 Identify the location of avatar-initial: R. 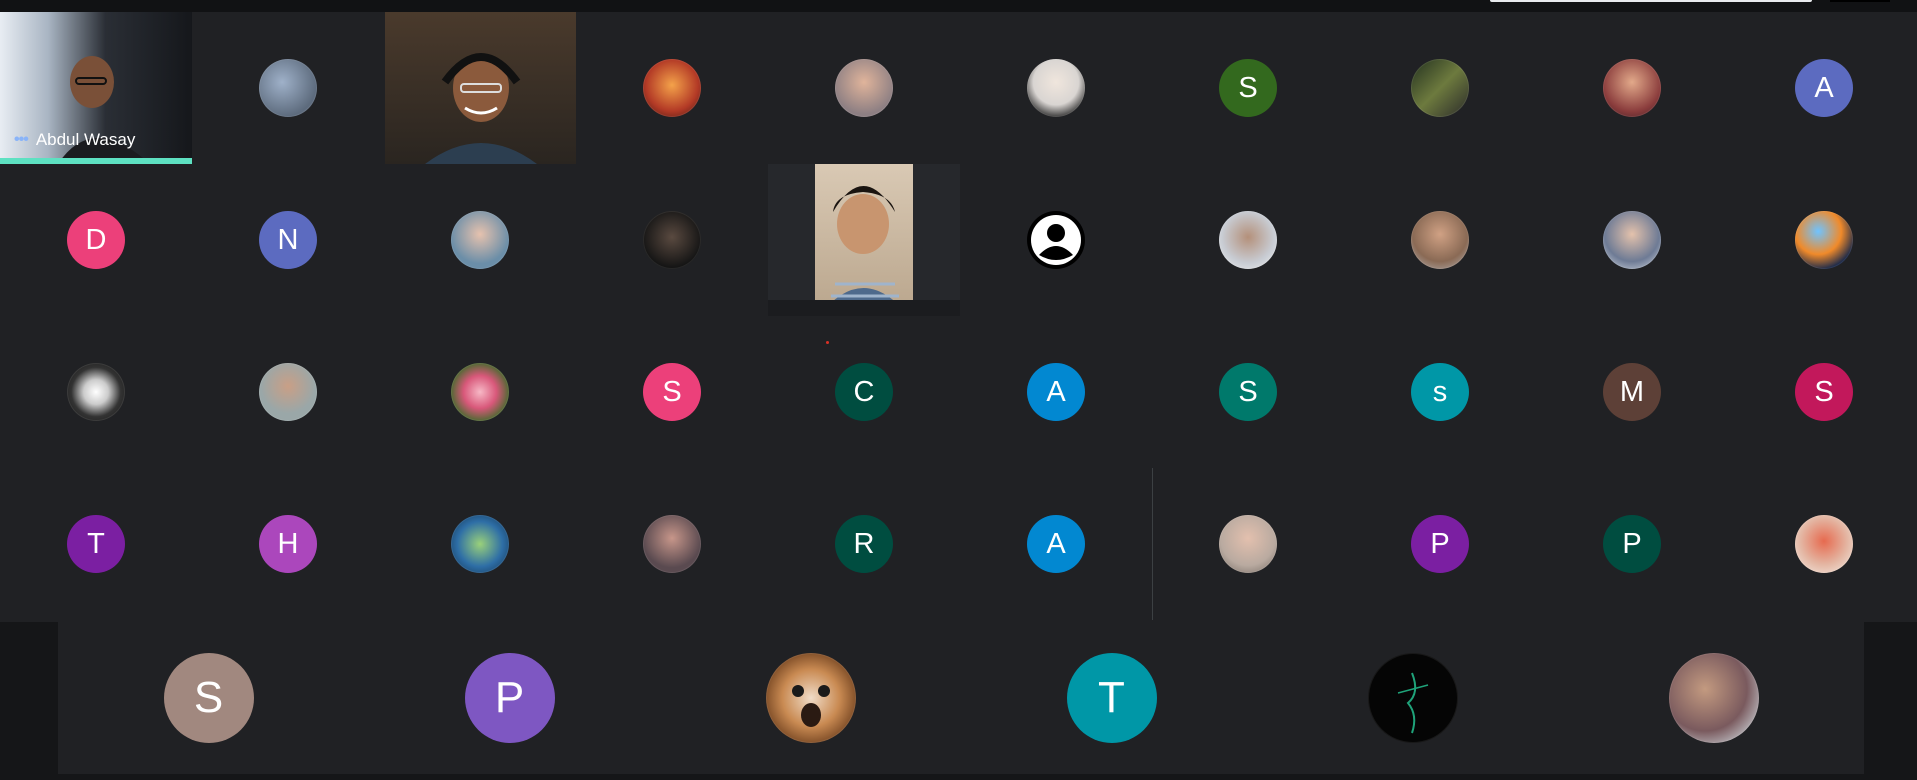
(864, 544).